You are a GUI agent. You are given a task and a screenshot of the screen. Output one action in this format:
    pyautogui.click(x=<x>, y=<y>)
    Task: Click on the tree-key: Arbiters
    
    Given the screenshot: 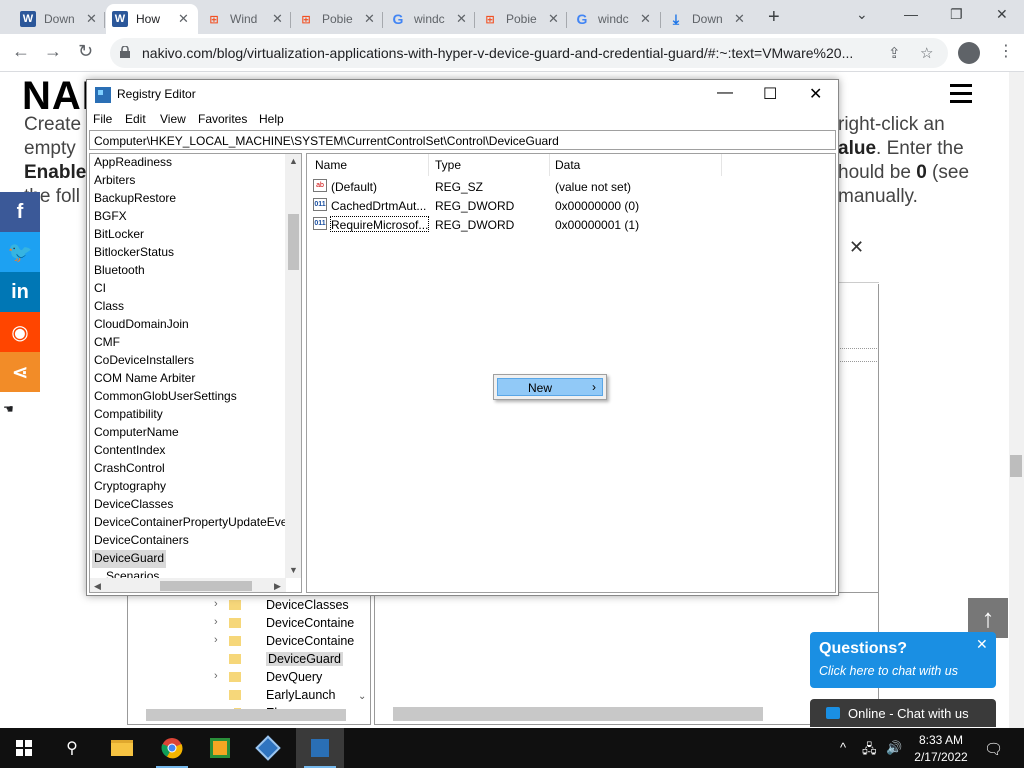 What is the action you would take?
    pyautogui.click(x=114, y=181)
    